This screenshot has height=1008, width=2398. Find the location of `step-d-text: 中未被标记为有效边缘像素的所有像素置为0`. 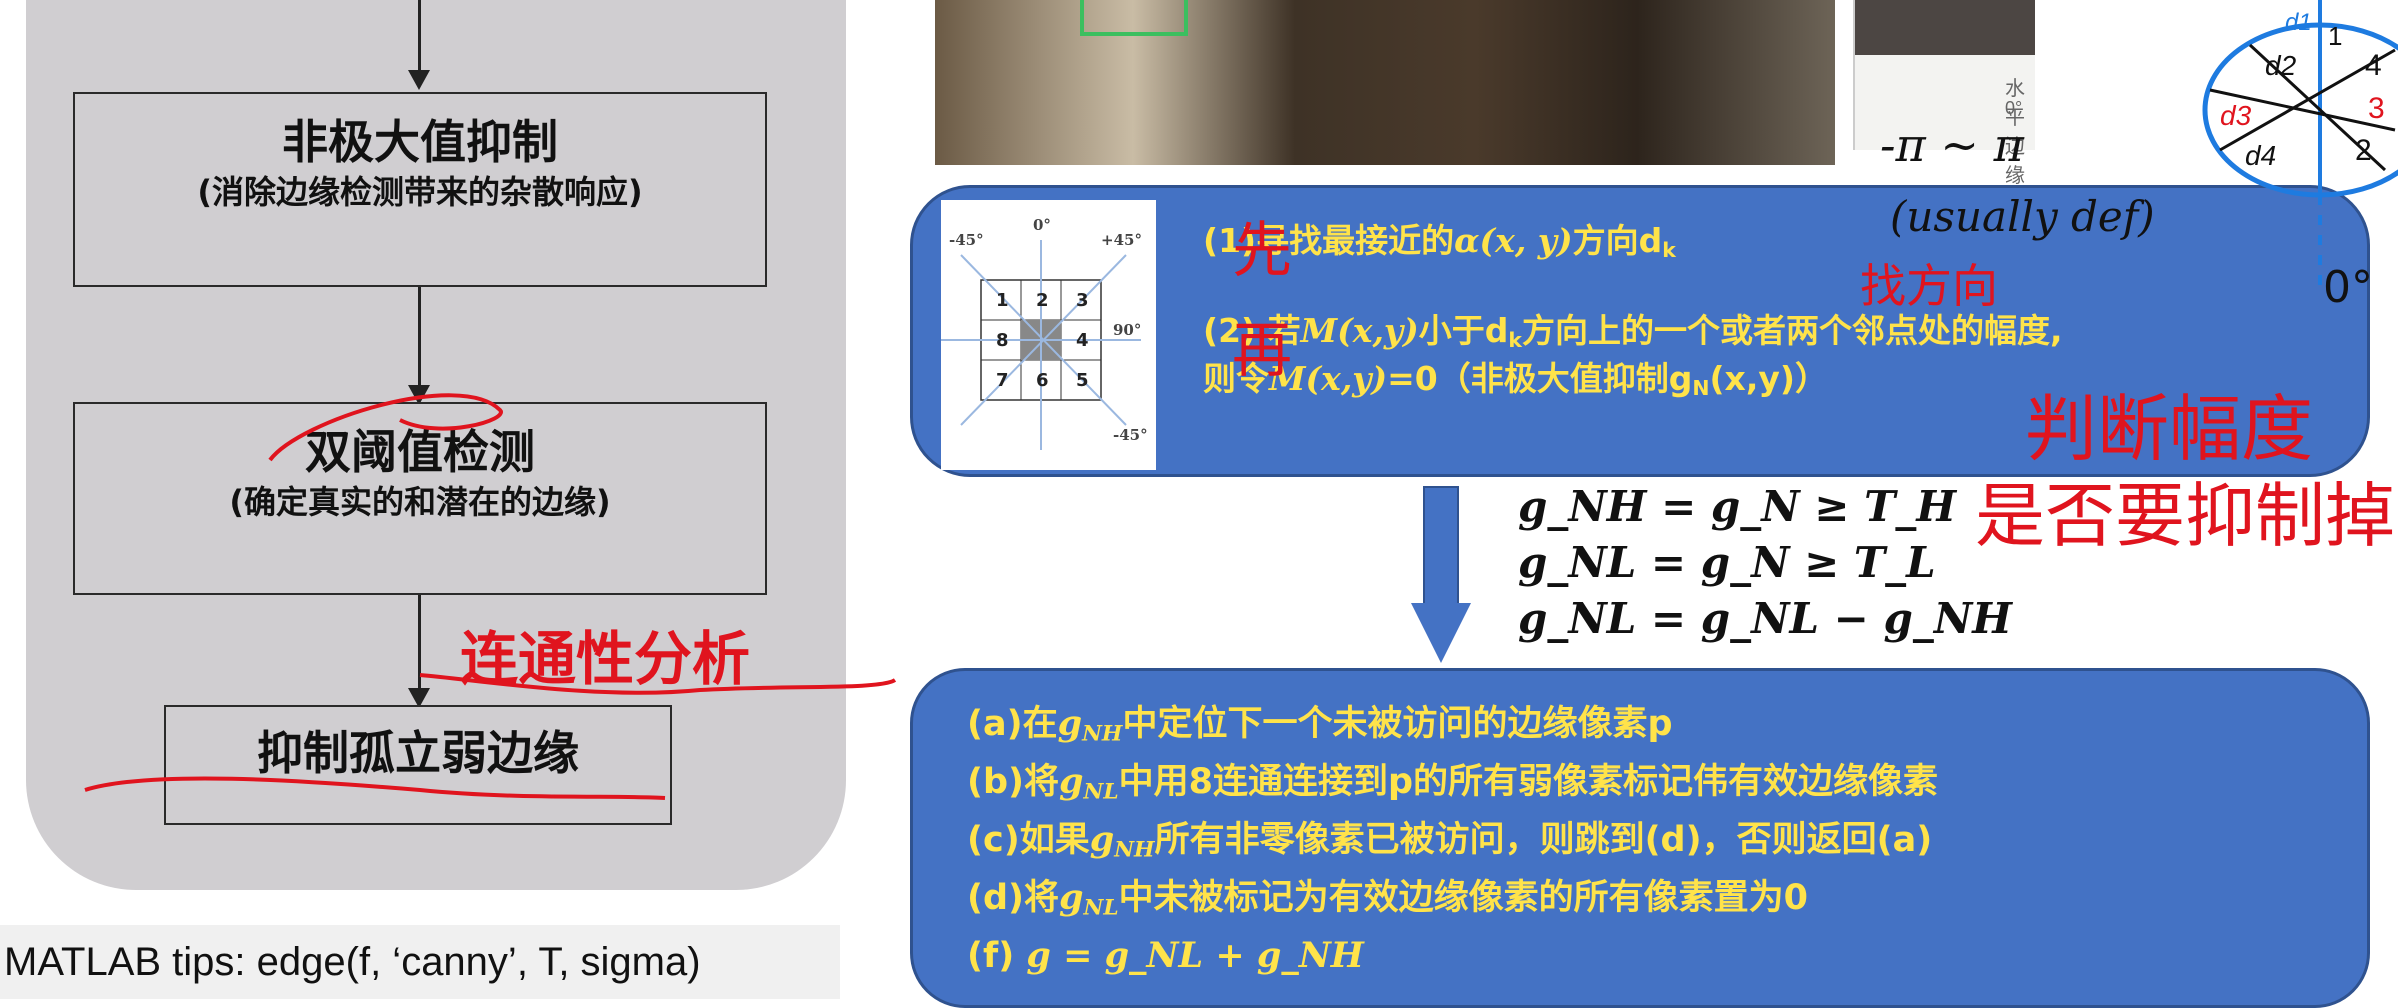

step-d-text: 中未被标记为有效边缘像素的所有像素置为0 is located at coordinates (1463, 898).